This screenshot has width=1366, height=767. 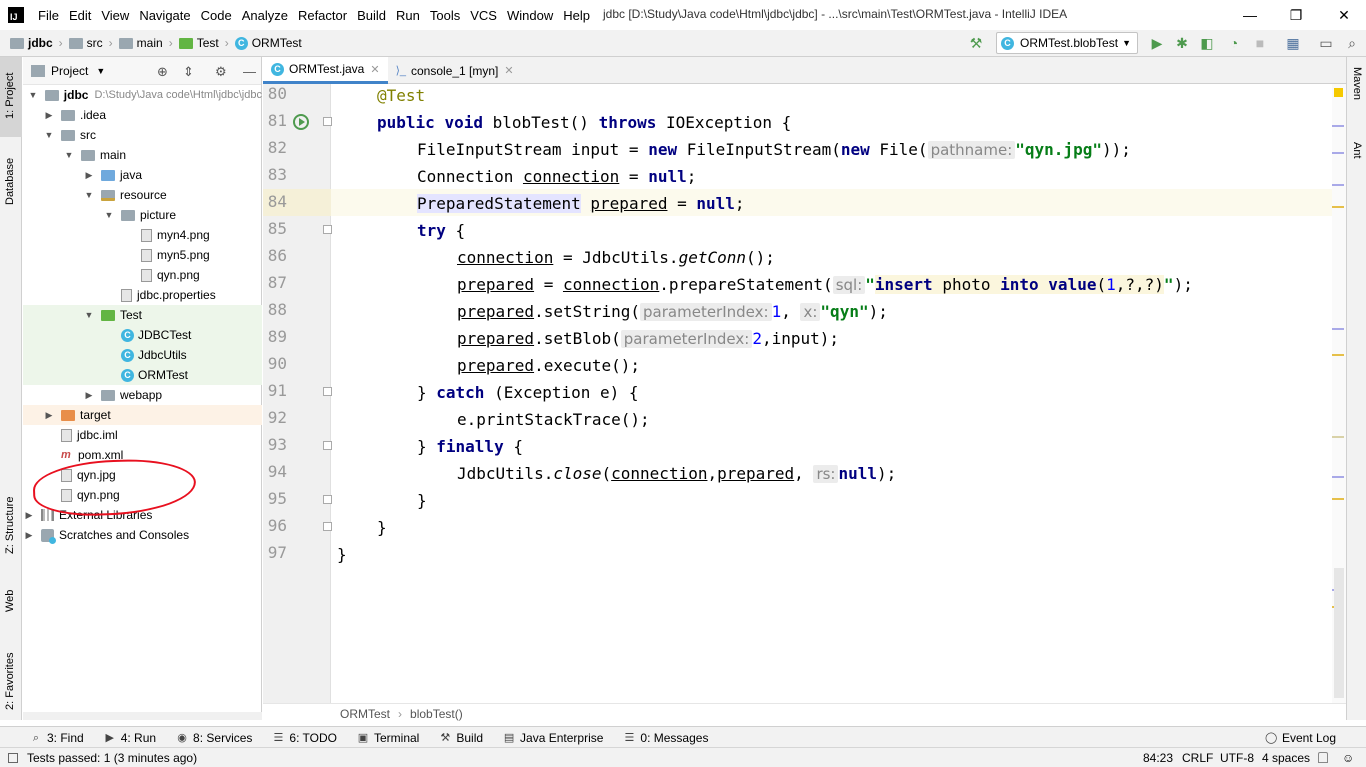 I want to click on code-line-90: prepared.execute();, so click(x=548, y=365).